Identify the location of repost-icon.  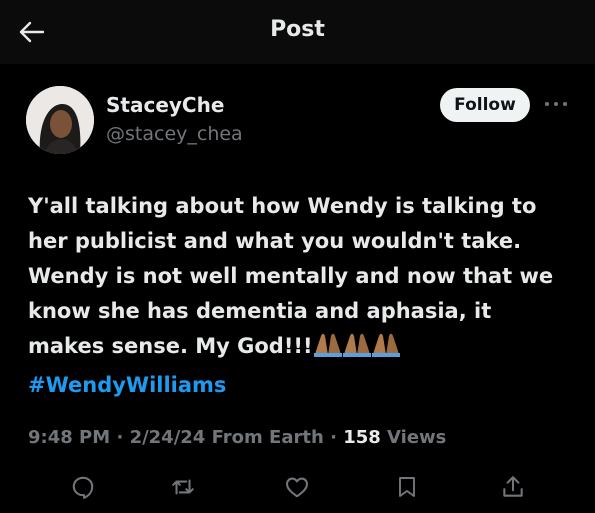
(183, 487).